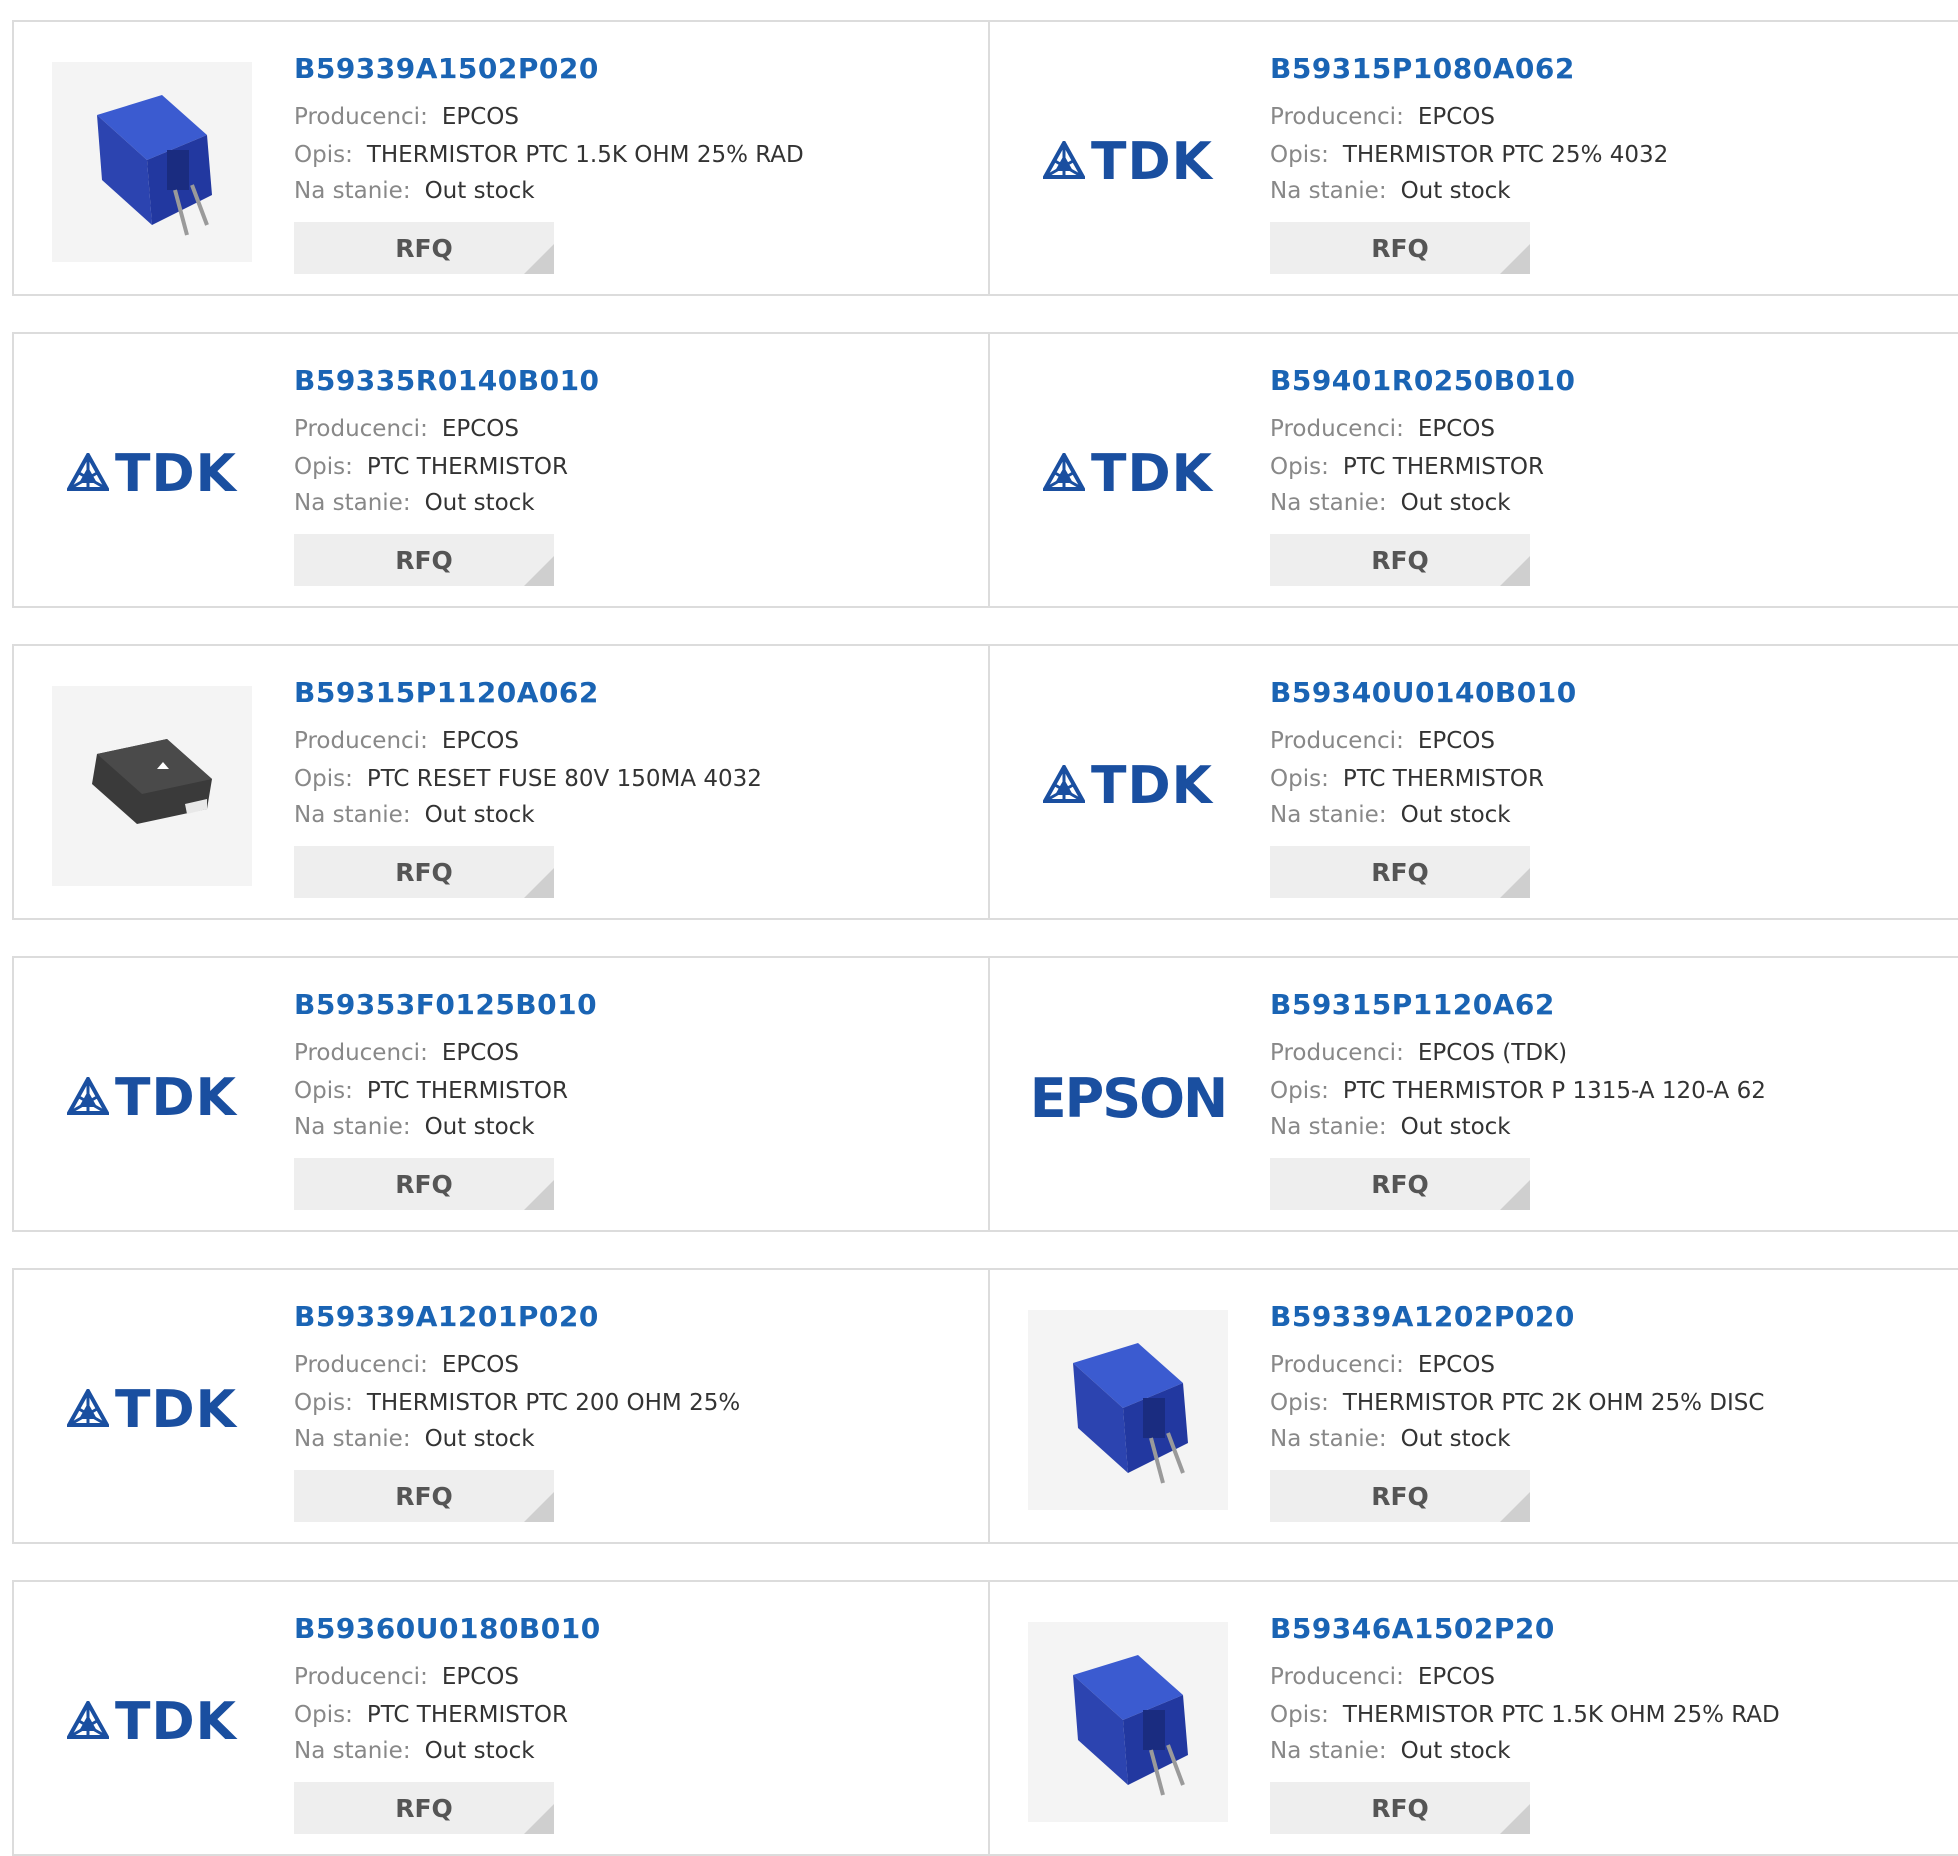 The height and width of the screenshot is (1856, 1958). What do you see at coordinates (1422, 68) in the screenshot?
I see `part-number-link: B59315P1080A062` at bounding box center [1422, 68].